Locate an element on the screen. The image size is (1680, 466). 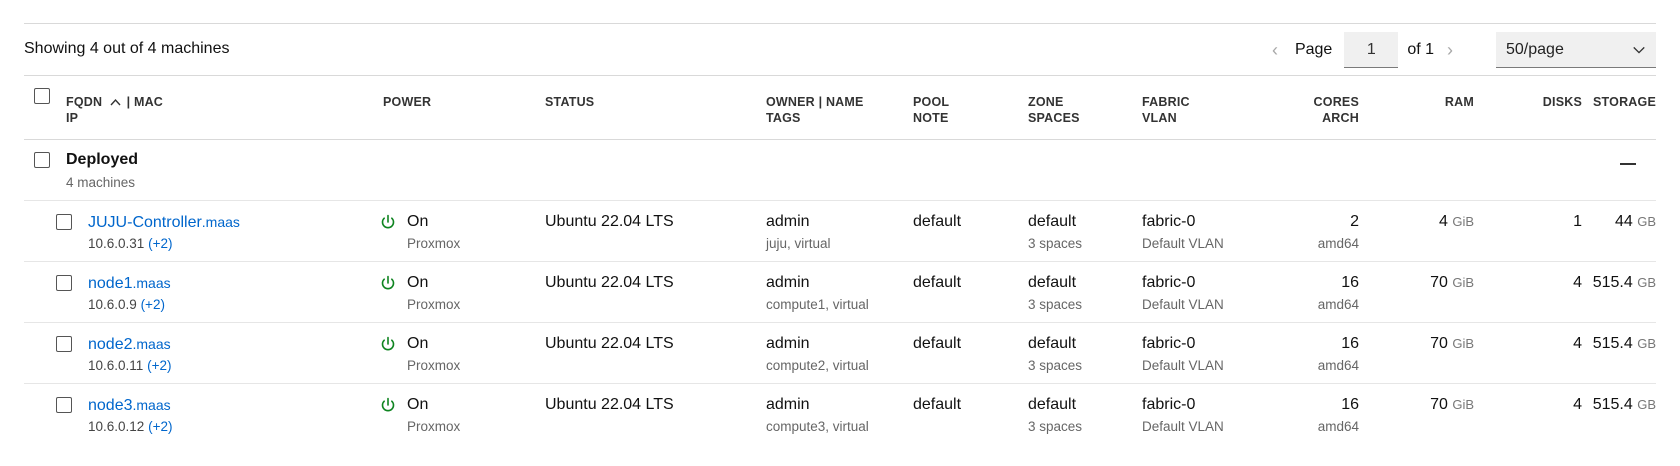
column-header-status: STATUS is located at coordinates (569, 102).